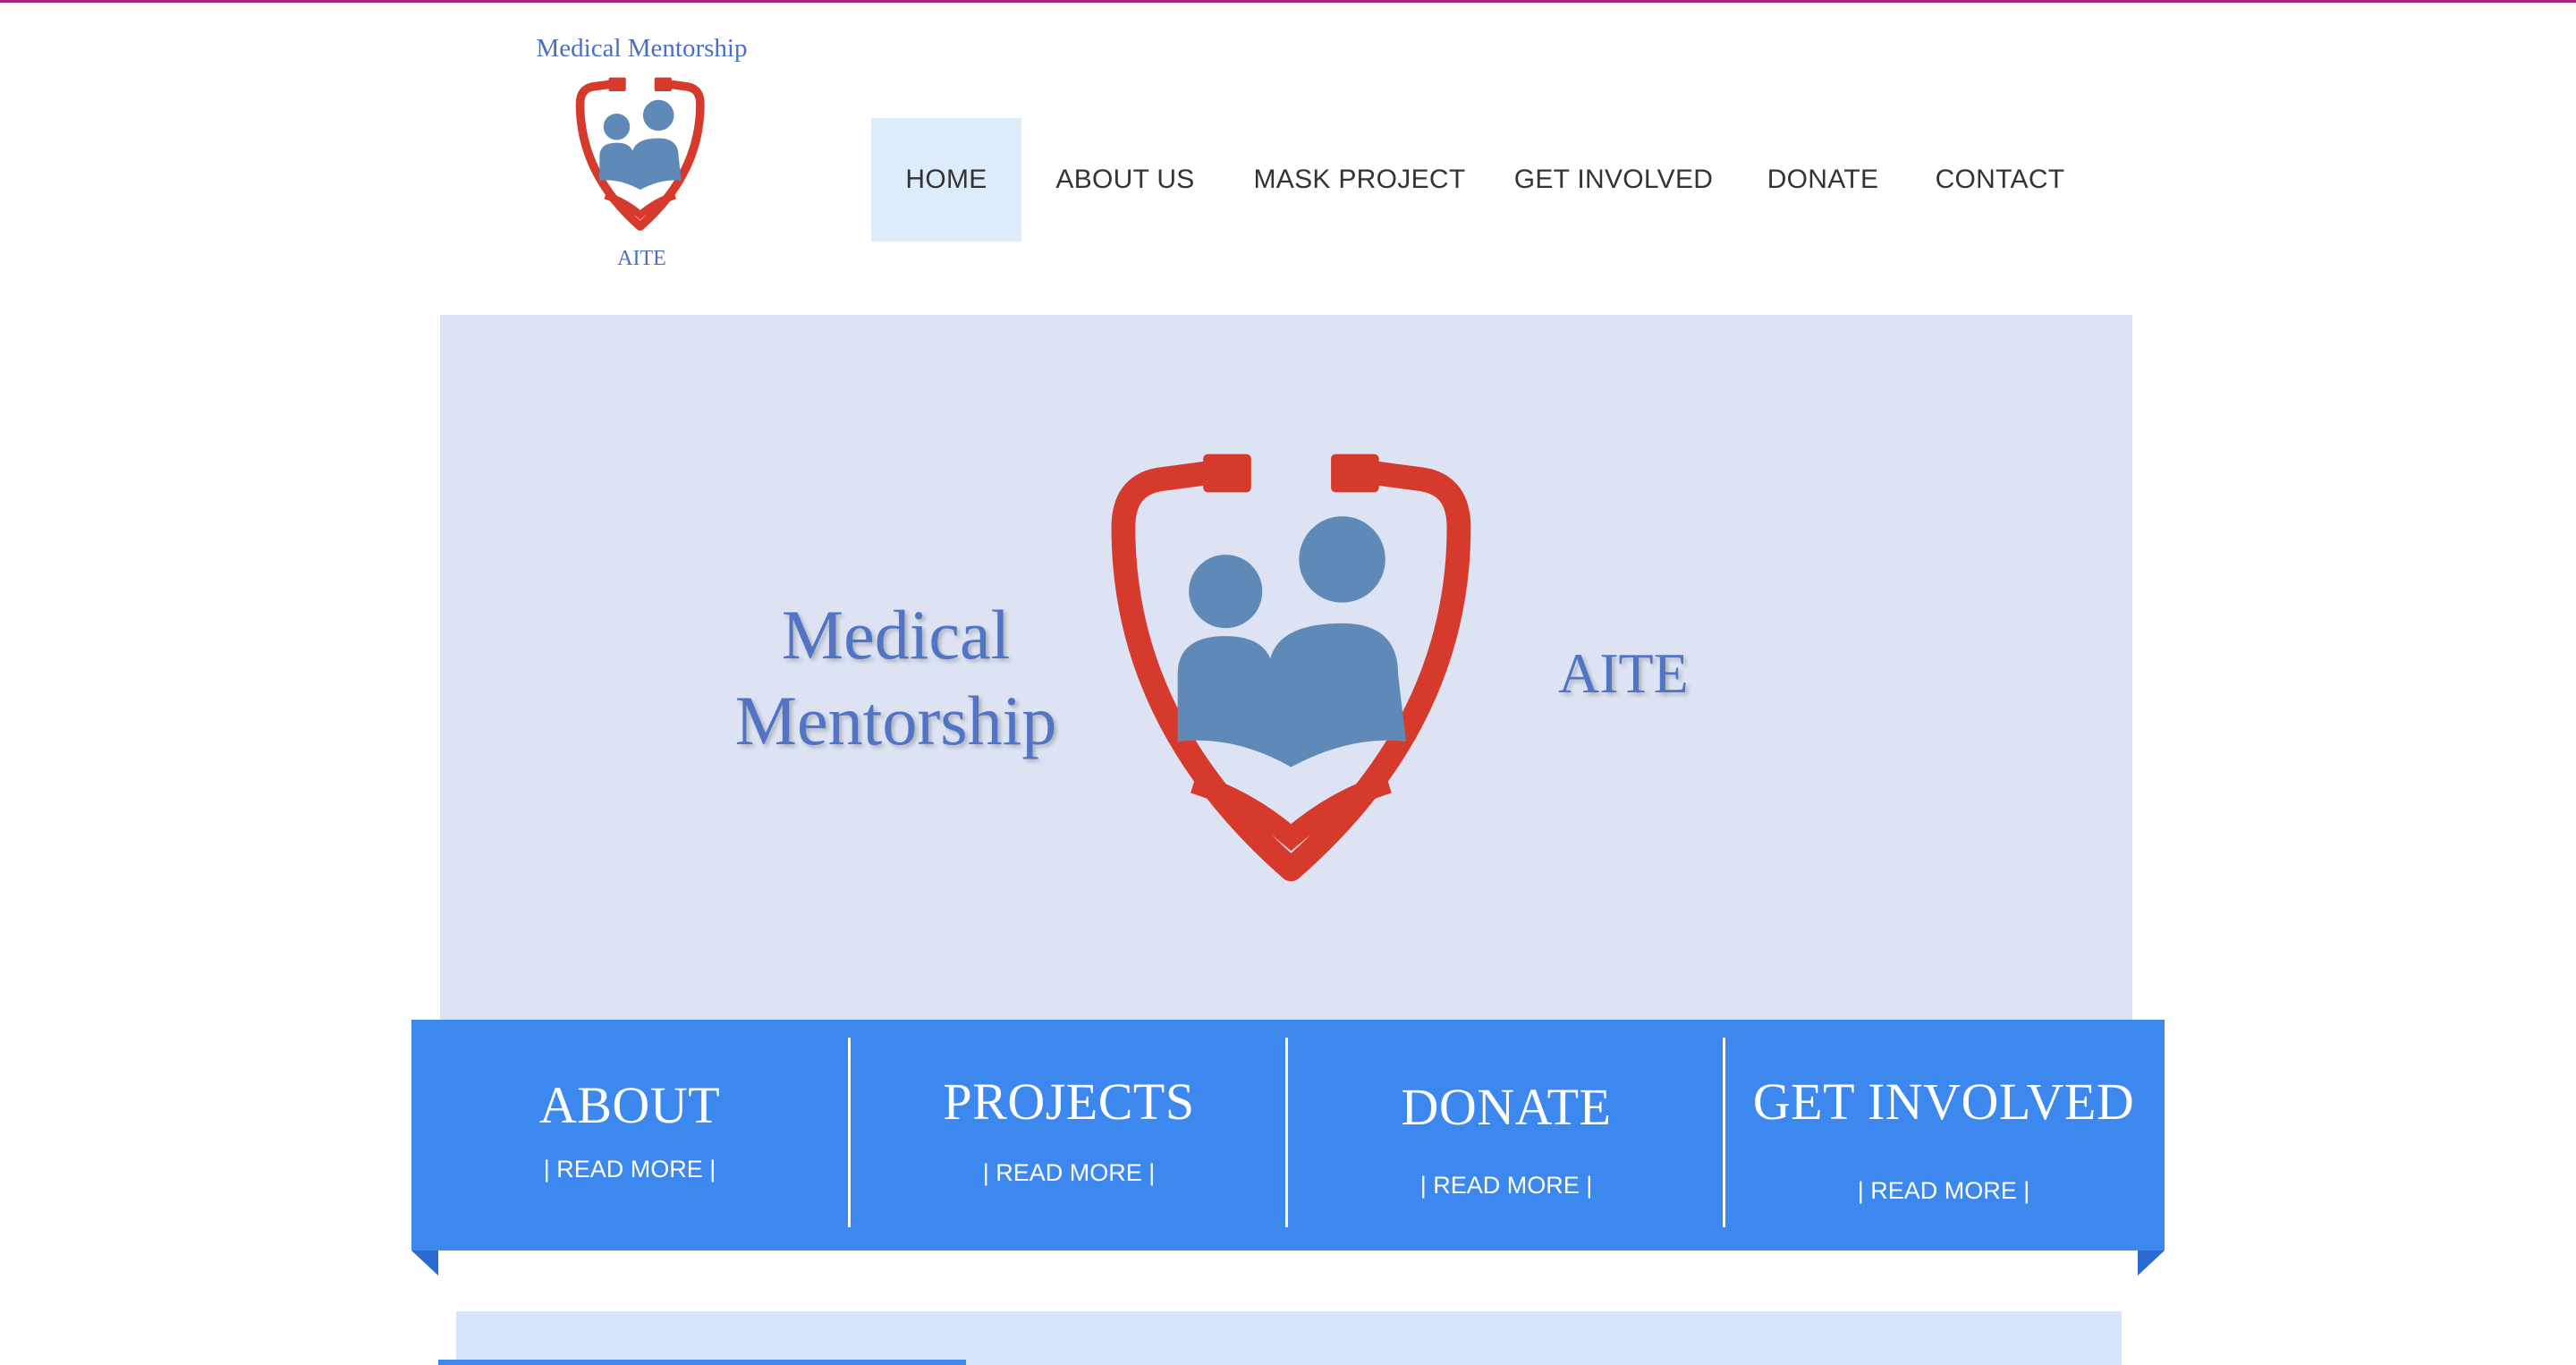 This screenshot has height=1365, width=2576. I want to click on site-logo: Medical Mentorship AITE, so click(642, 155).